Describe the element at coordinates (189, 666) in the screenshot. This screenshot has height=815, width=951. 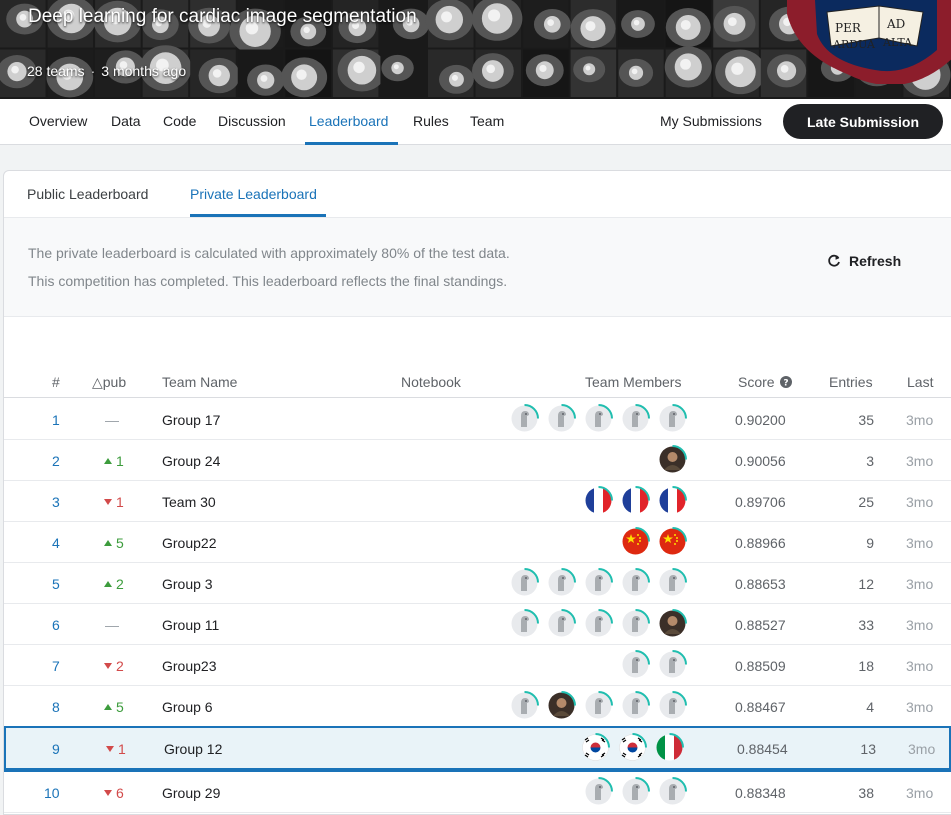
I see `team-name-link: Group23` at that location.